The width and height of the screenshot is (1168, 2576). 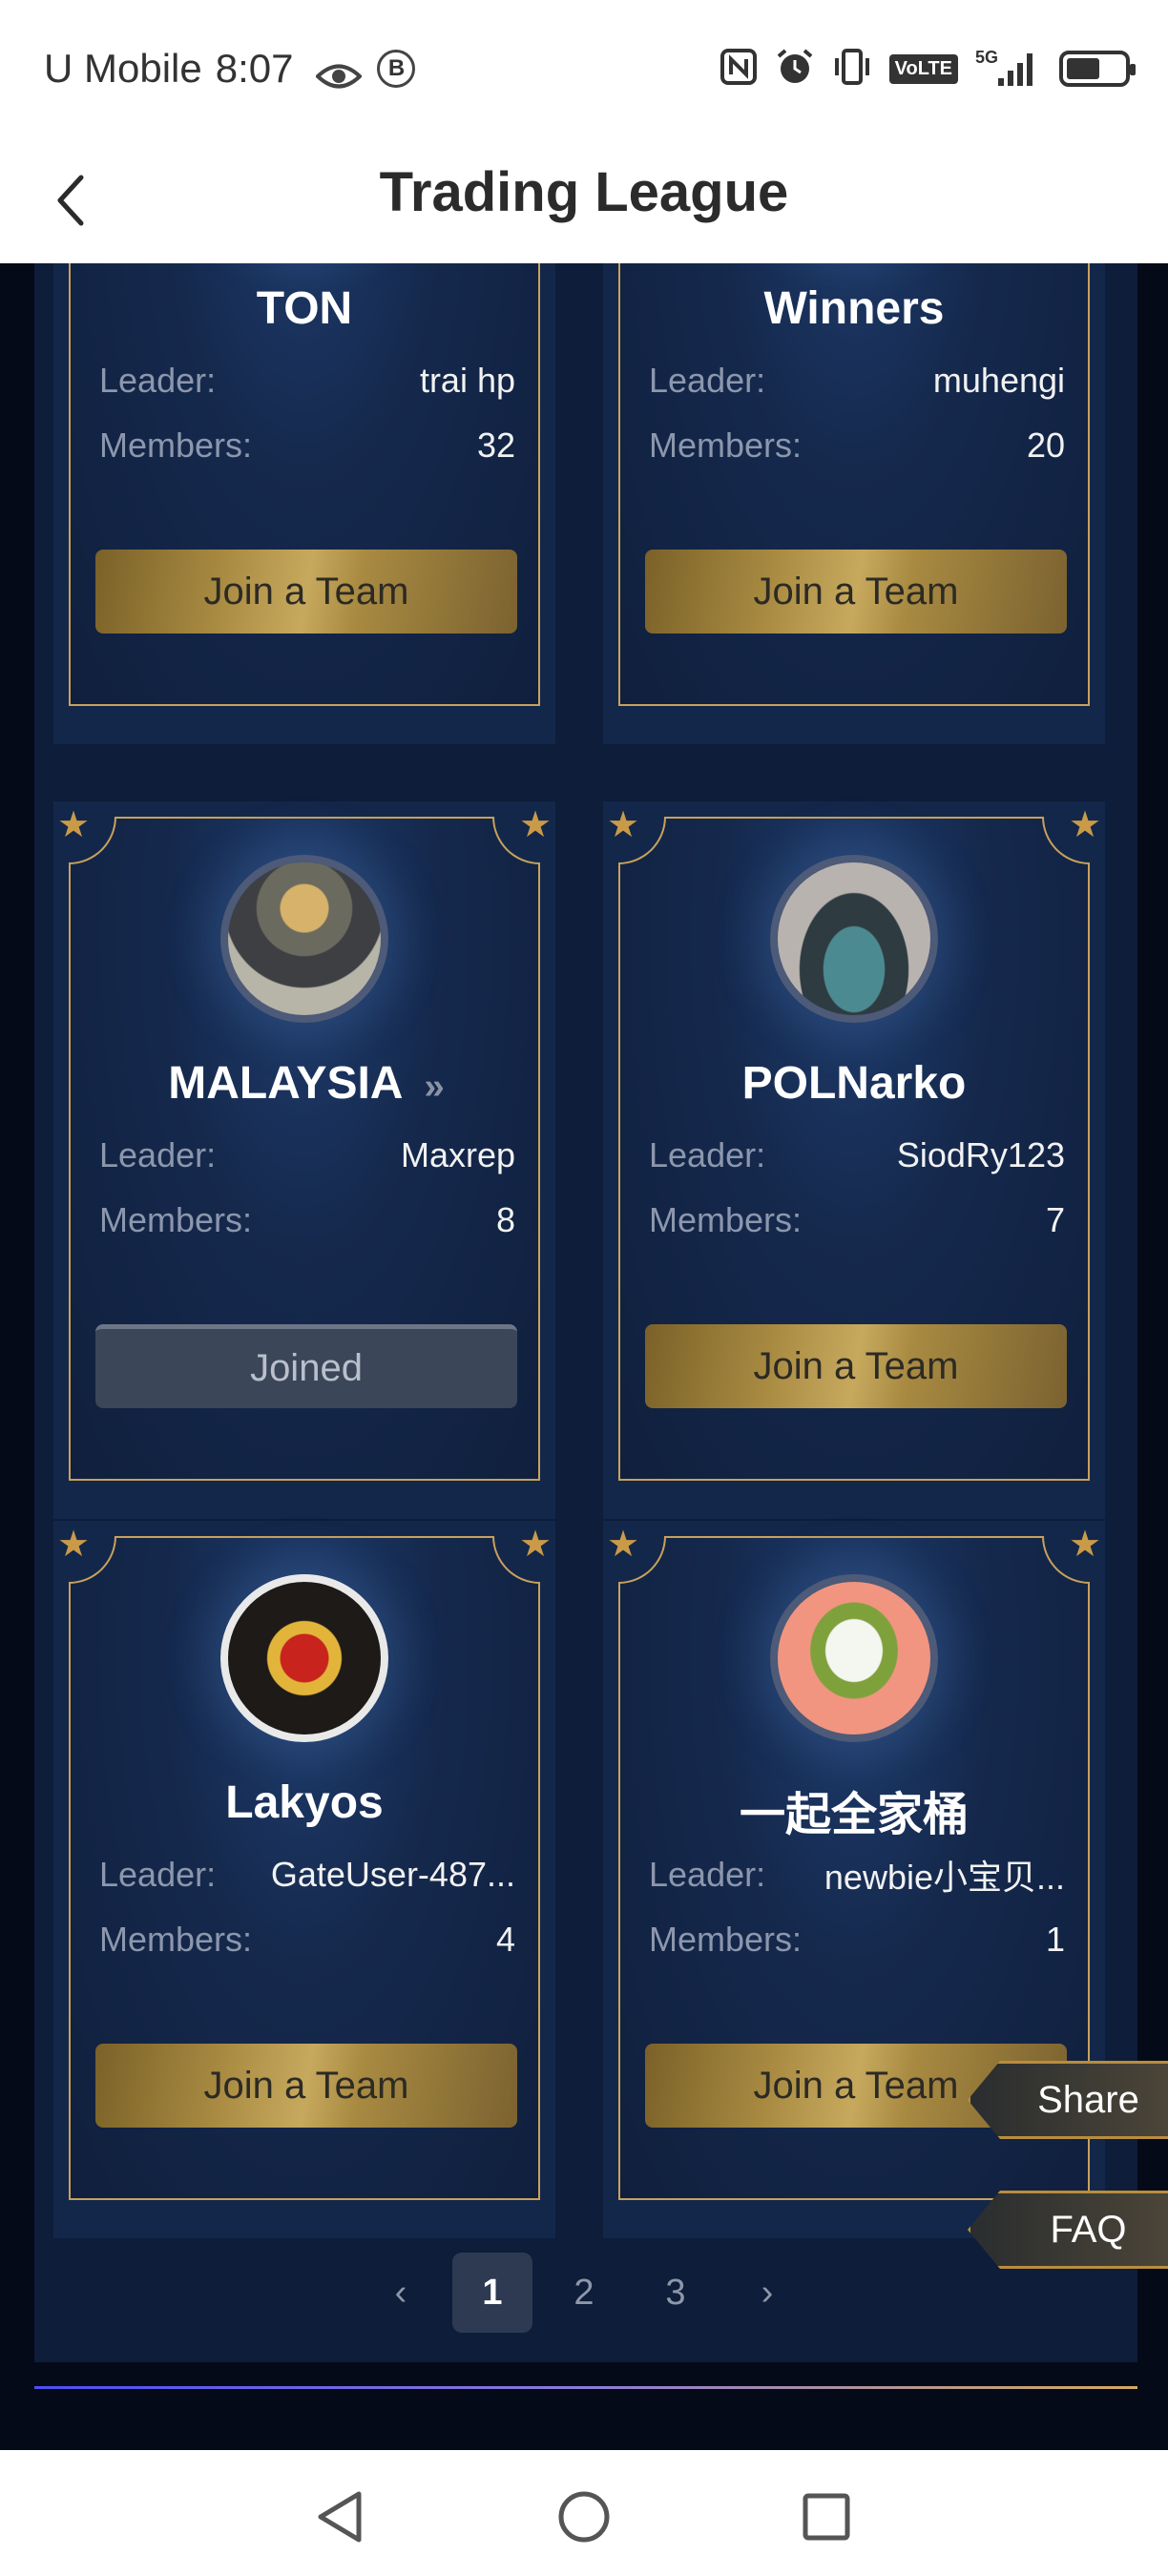 What do you see at coordinates (857, 1155) in the screenshot?
I see `leader-row: Leader: SiodRy123` at bounding box center [857, 1155].